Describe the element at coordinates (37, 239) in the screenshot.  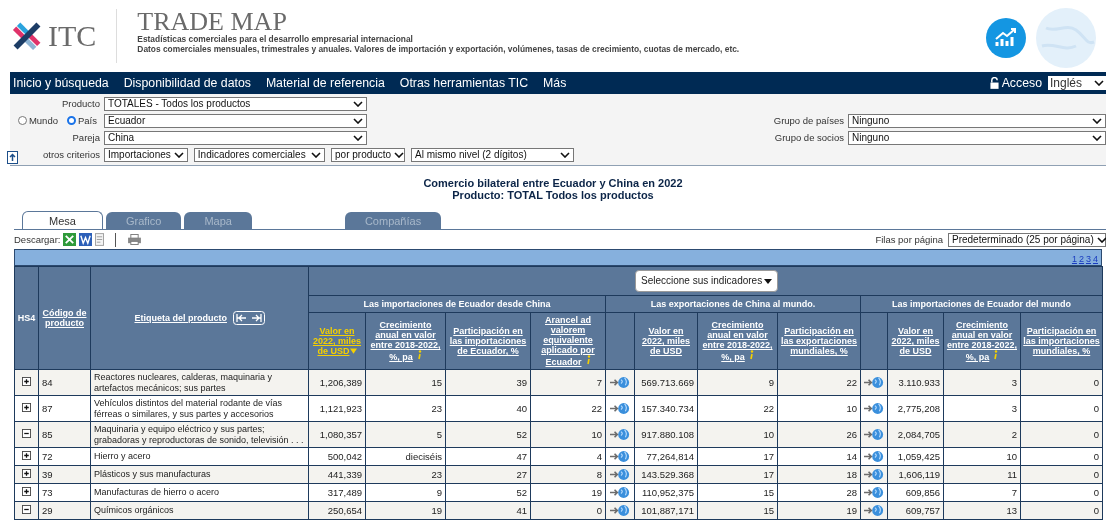
I see `download-label: Descargar:` at that location.